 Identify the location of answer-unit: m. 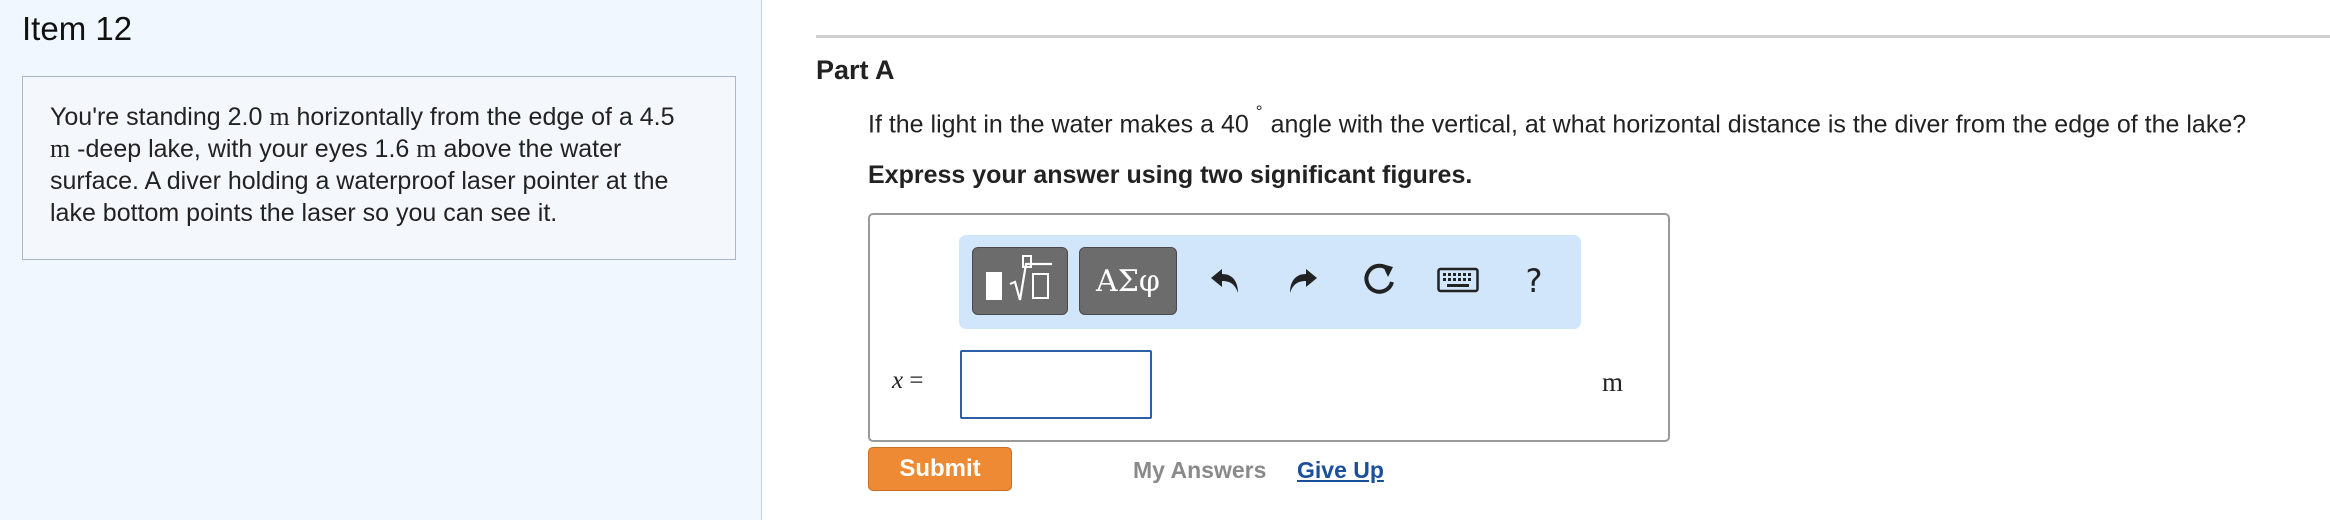
(1613, 382).